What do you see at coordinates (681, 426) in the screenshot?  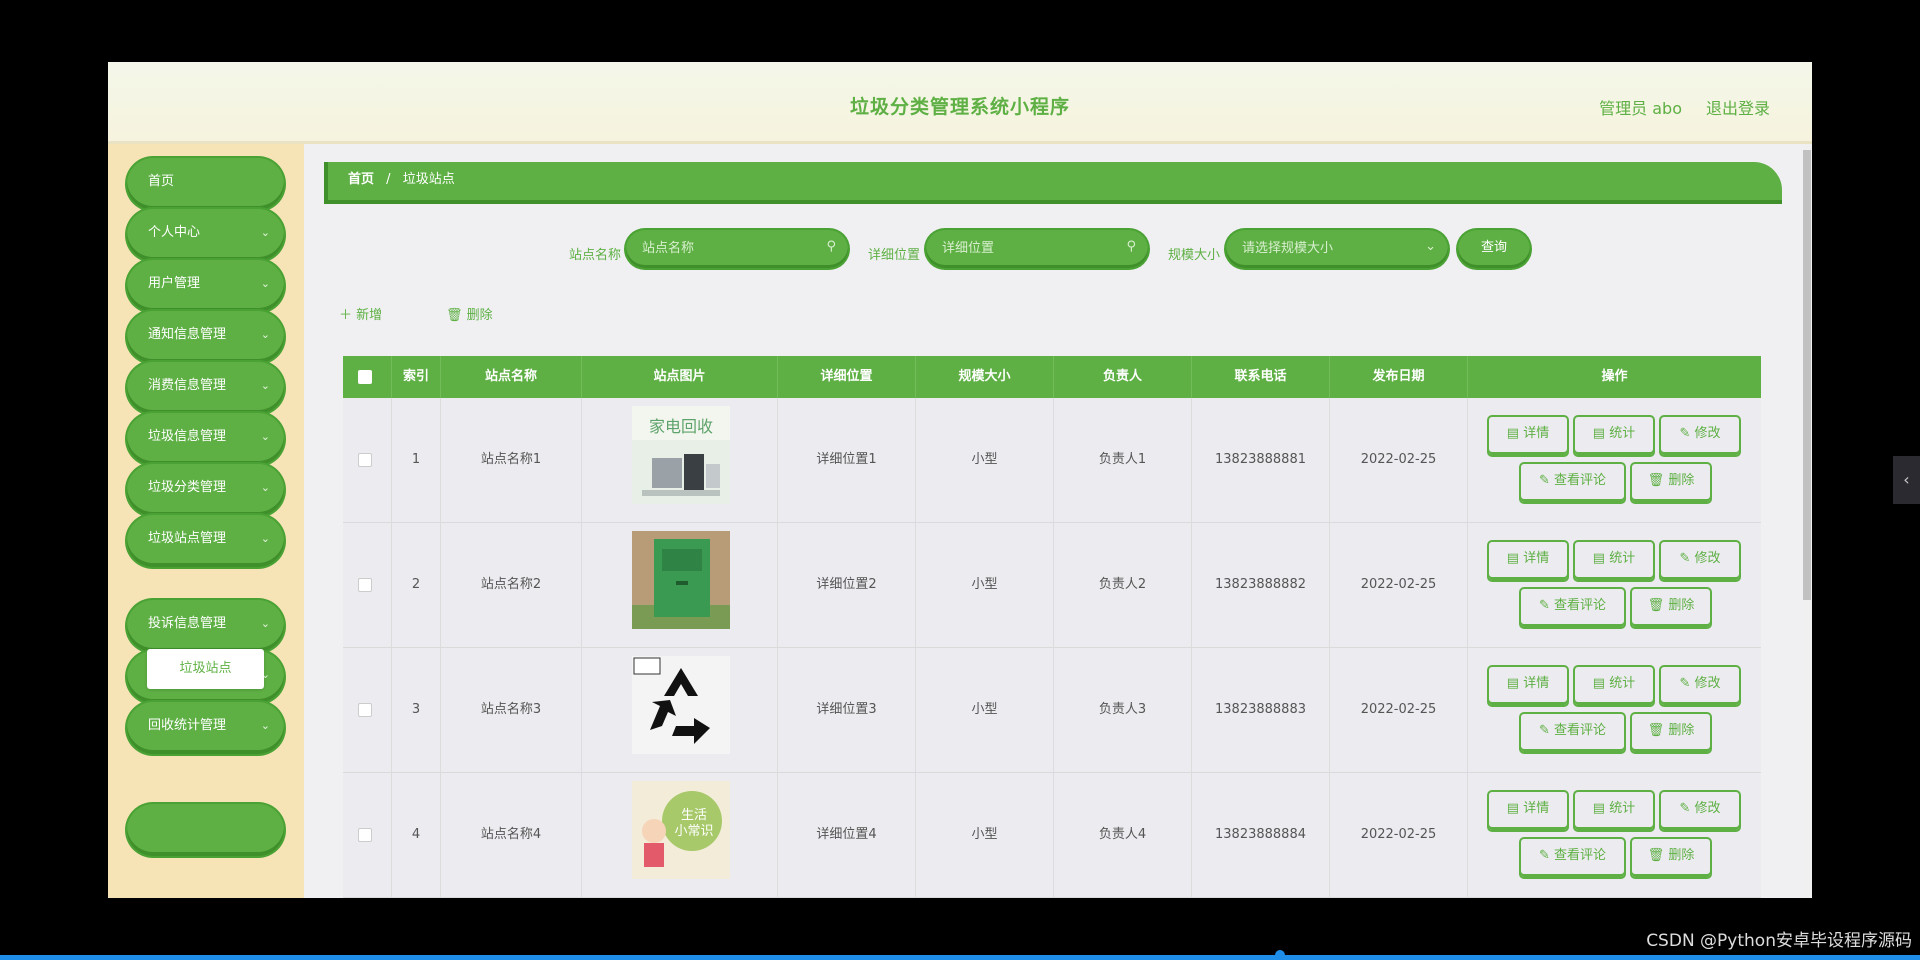 I see `image-caption: 家电回收` at bounding box center [681, 426].